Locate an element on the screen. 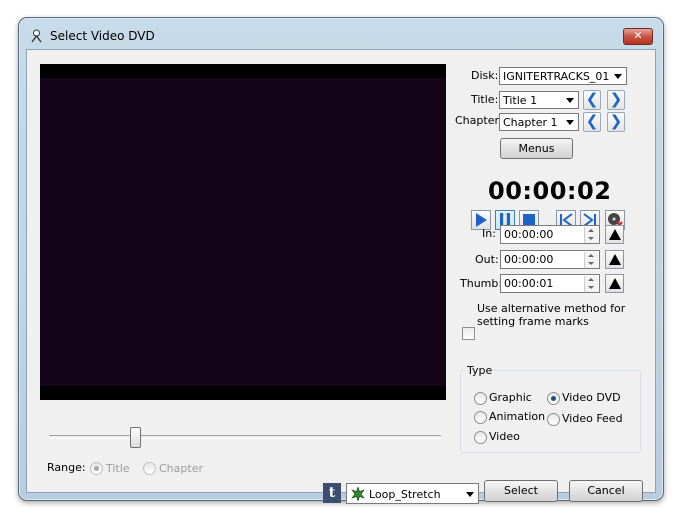 The width and height of the screenshot is (681, 518). letterbox-top is located at coordinates (243, 71).